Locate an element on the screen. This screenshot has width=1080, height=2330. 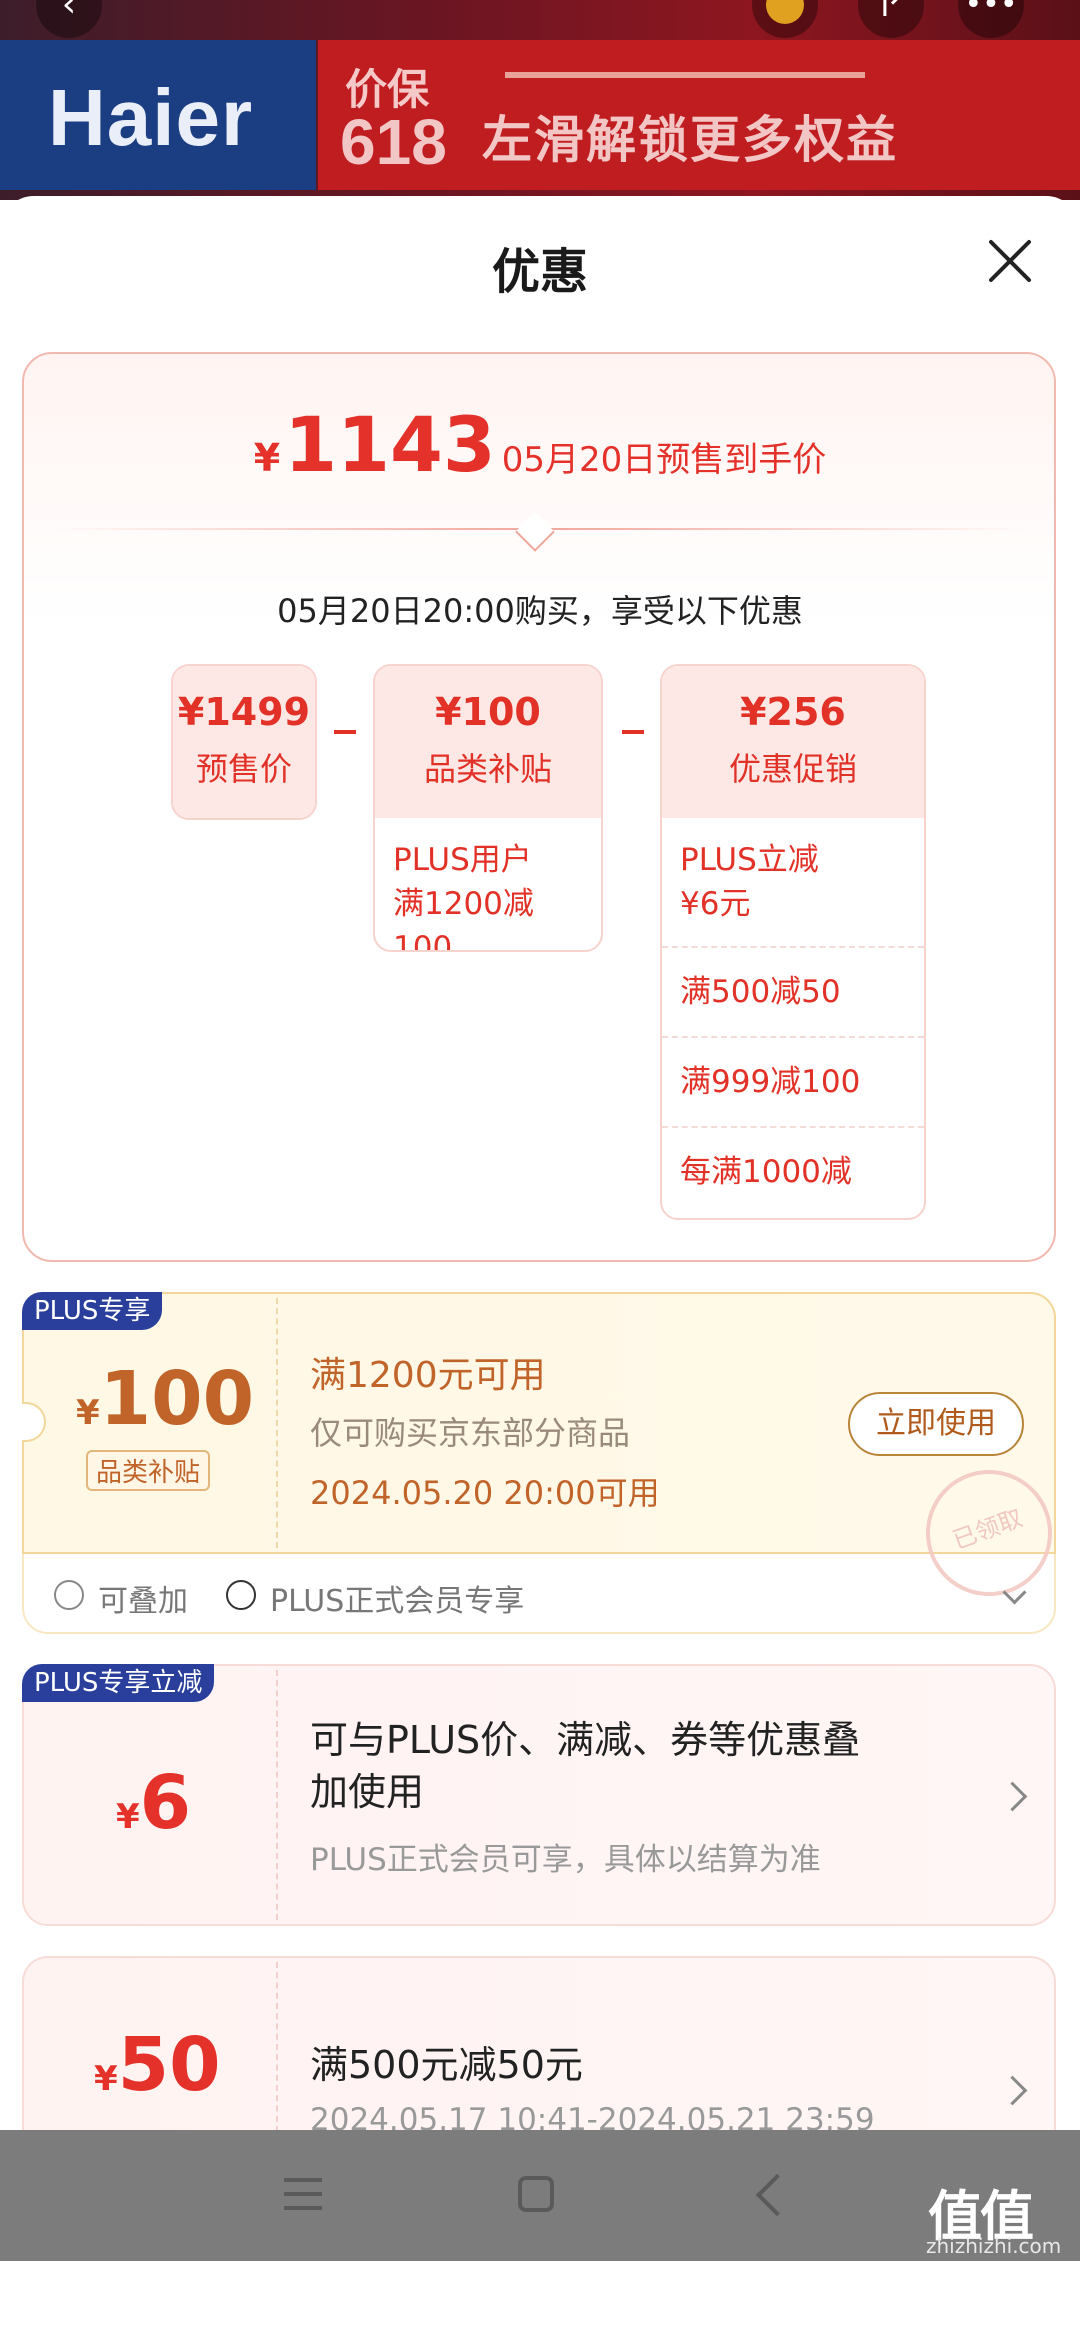
final-price: ¥1143 05月20日预售到手价 is located at coordinates (540, 444).